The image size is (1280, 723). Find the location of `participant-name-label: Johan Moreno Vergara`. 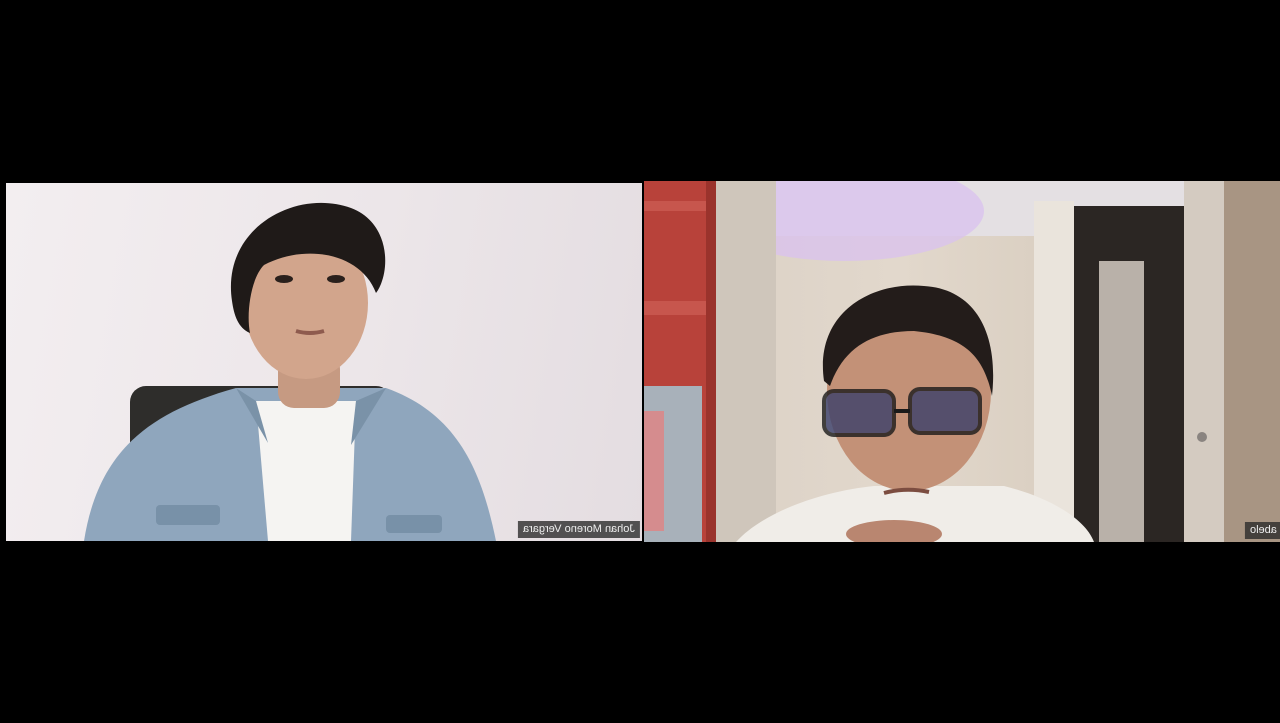

participant-name-label: Johan Moreno Vergara is located at coordinates (579, 529).